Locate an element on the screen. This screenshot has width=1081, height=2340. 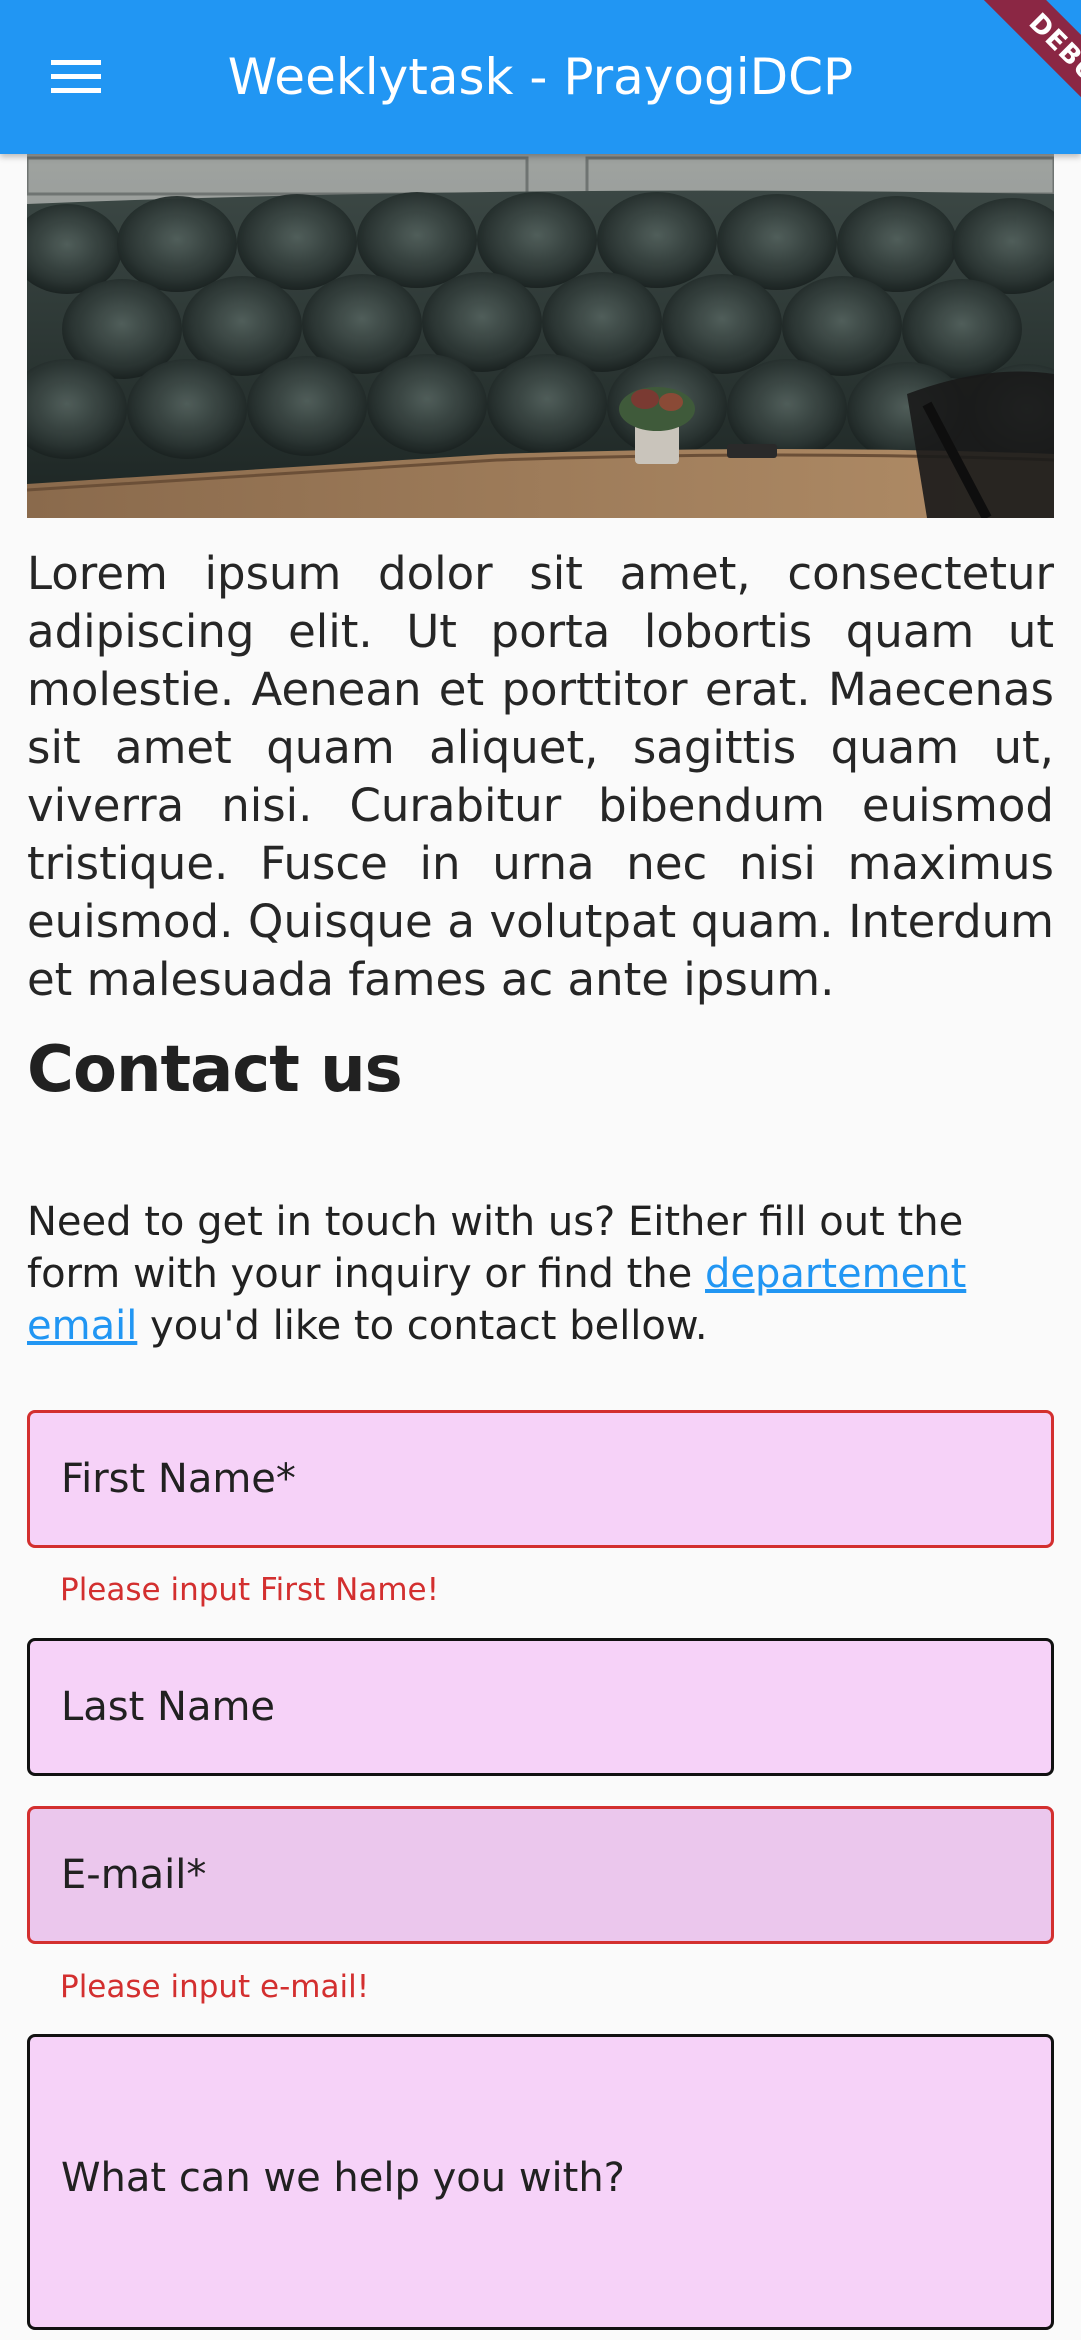
app-title: Weeklytask - PrayogiDCP is located at coordinates (540, 77).